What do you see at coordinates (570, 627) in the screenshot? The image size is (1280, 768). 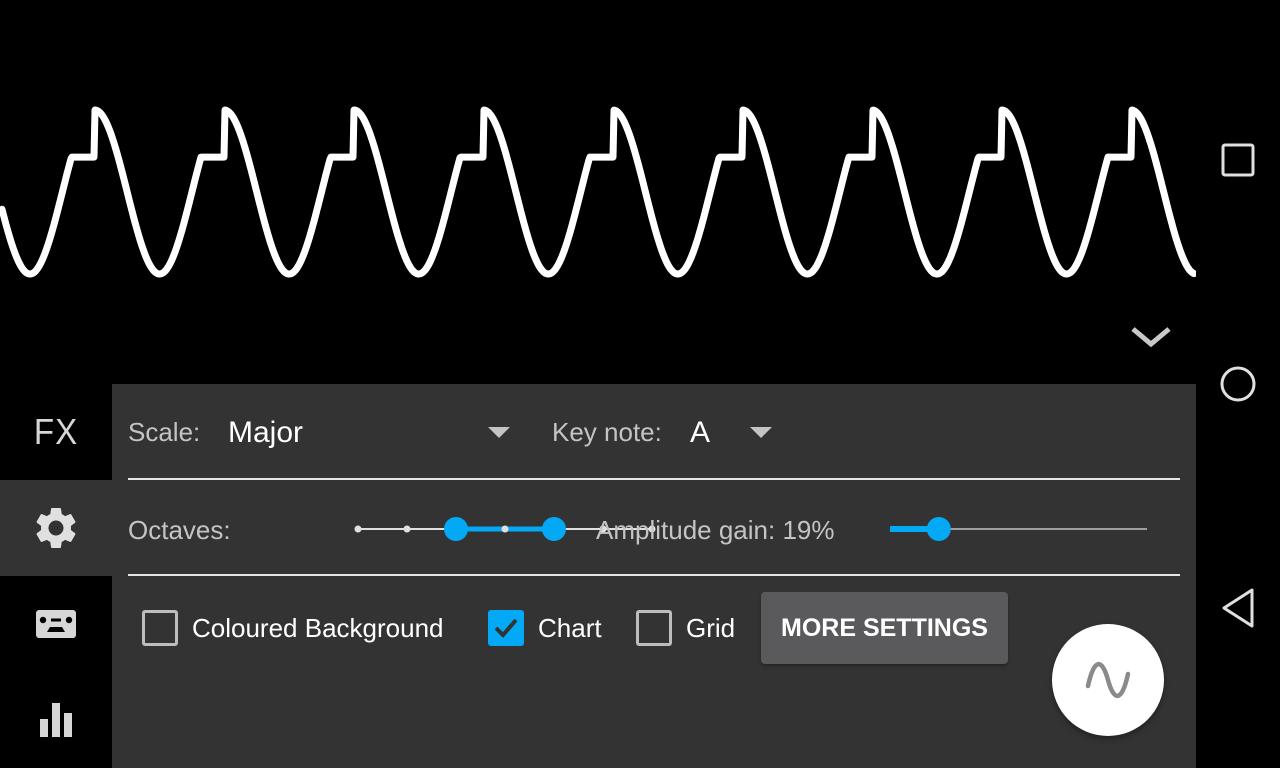 I see `chart-label: Chart` at bounding box center [570, 627].